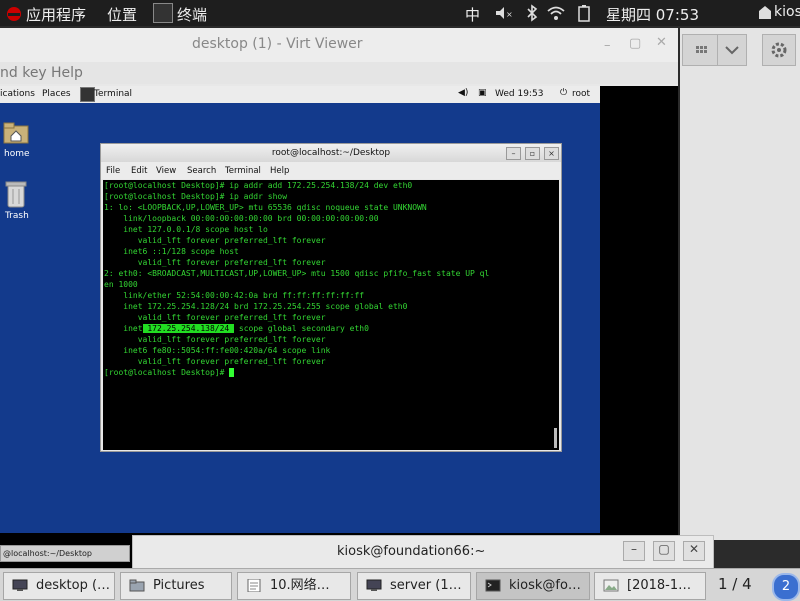 The image size is (800, 601). I want to click on image-icon, so click(611, 585).